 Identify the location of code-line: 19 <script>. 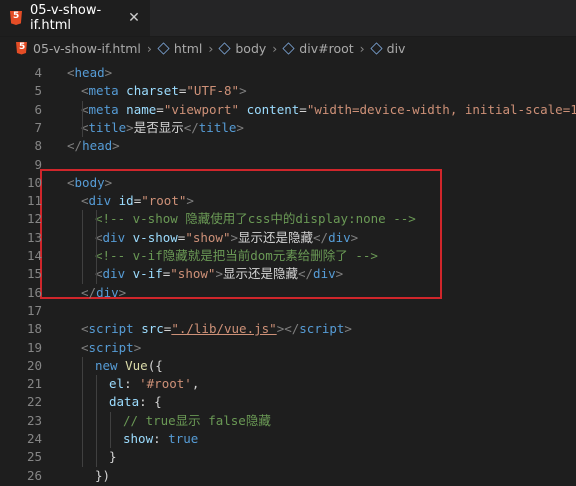
(288, 348).